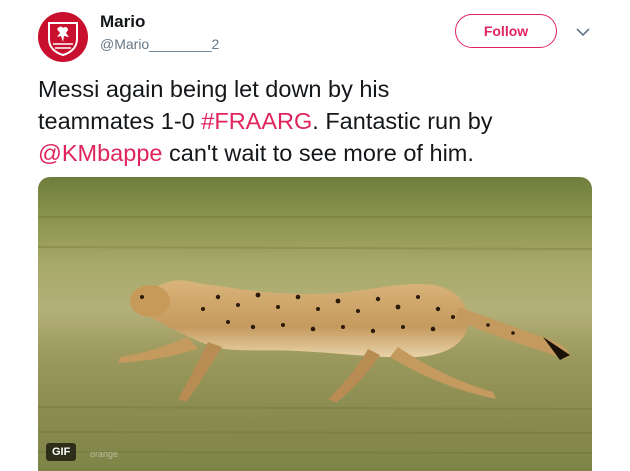 The height and width of the screenshot is (471, 630). Describe the element at coordinates (256, 121) in the screenshot. I see `hashtag-link: #FRAARG` at that location.